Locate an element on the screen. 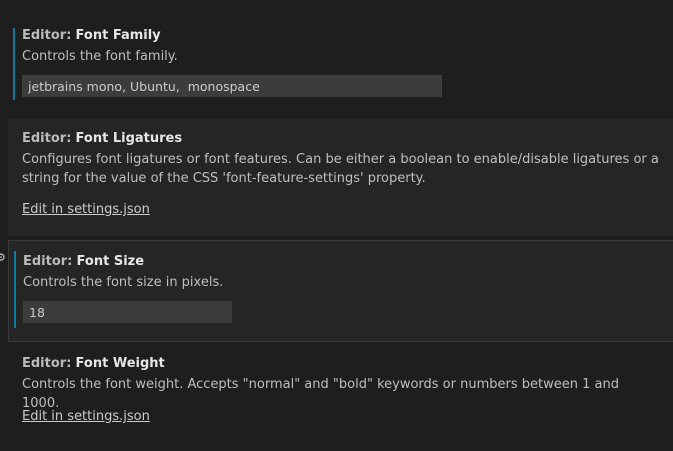  setting-name: Font Size is located at coordinates (110, 261).